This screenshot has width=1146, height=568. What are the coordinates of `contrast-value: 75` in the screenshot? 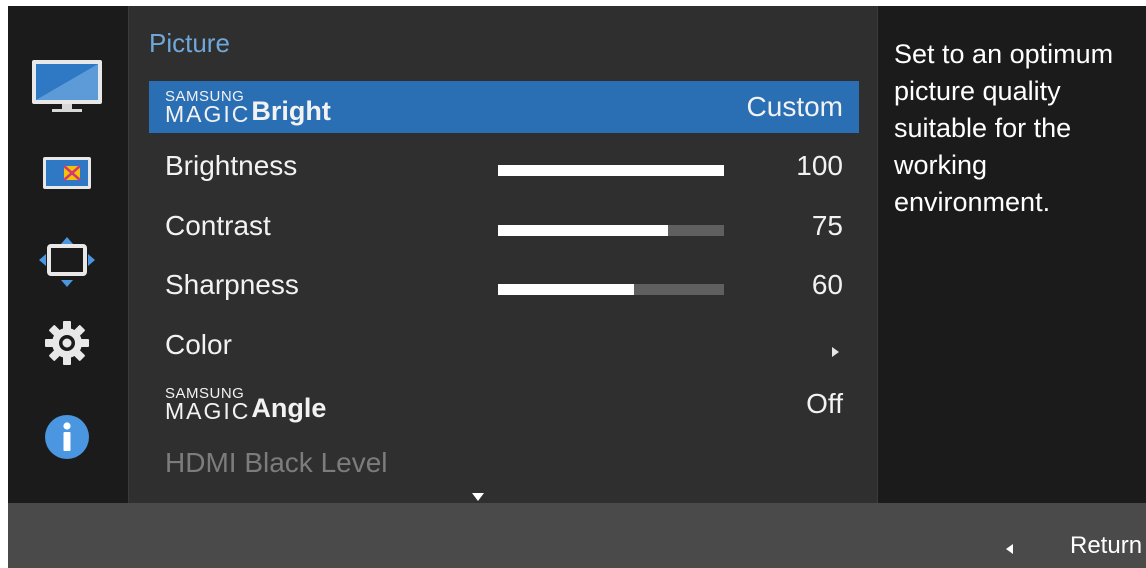 It's located at (827, 225).